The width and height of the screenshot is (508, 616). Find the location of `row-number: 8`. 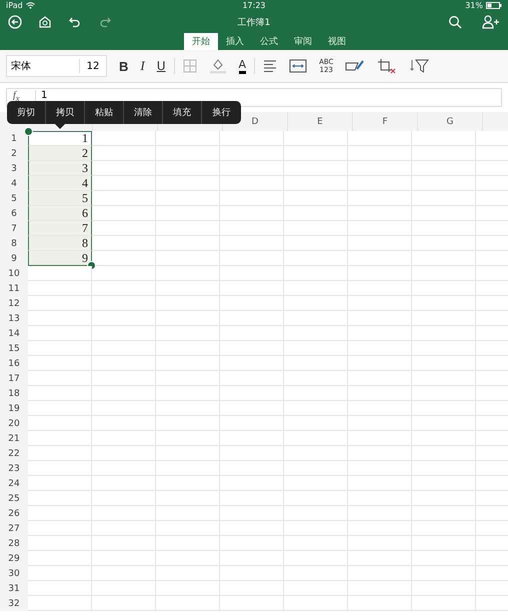

row-number: 8 is located at coordinates (14, 243).